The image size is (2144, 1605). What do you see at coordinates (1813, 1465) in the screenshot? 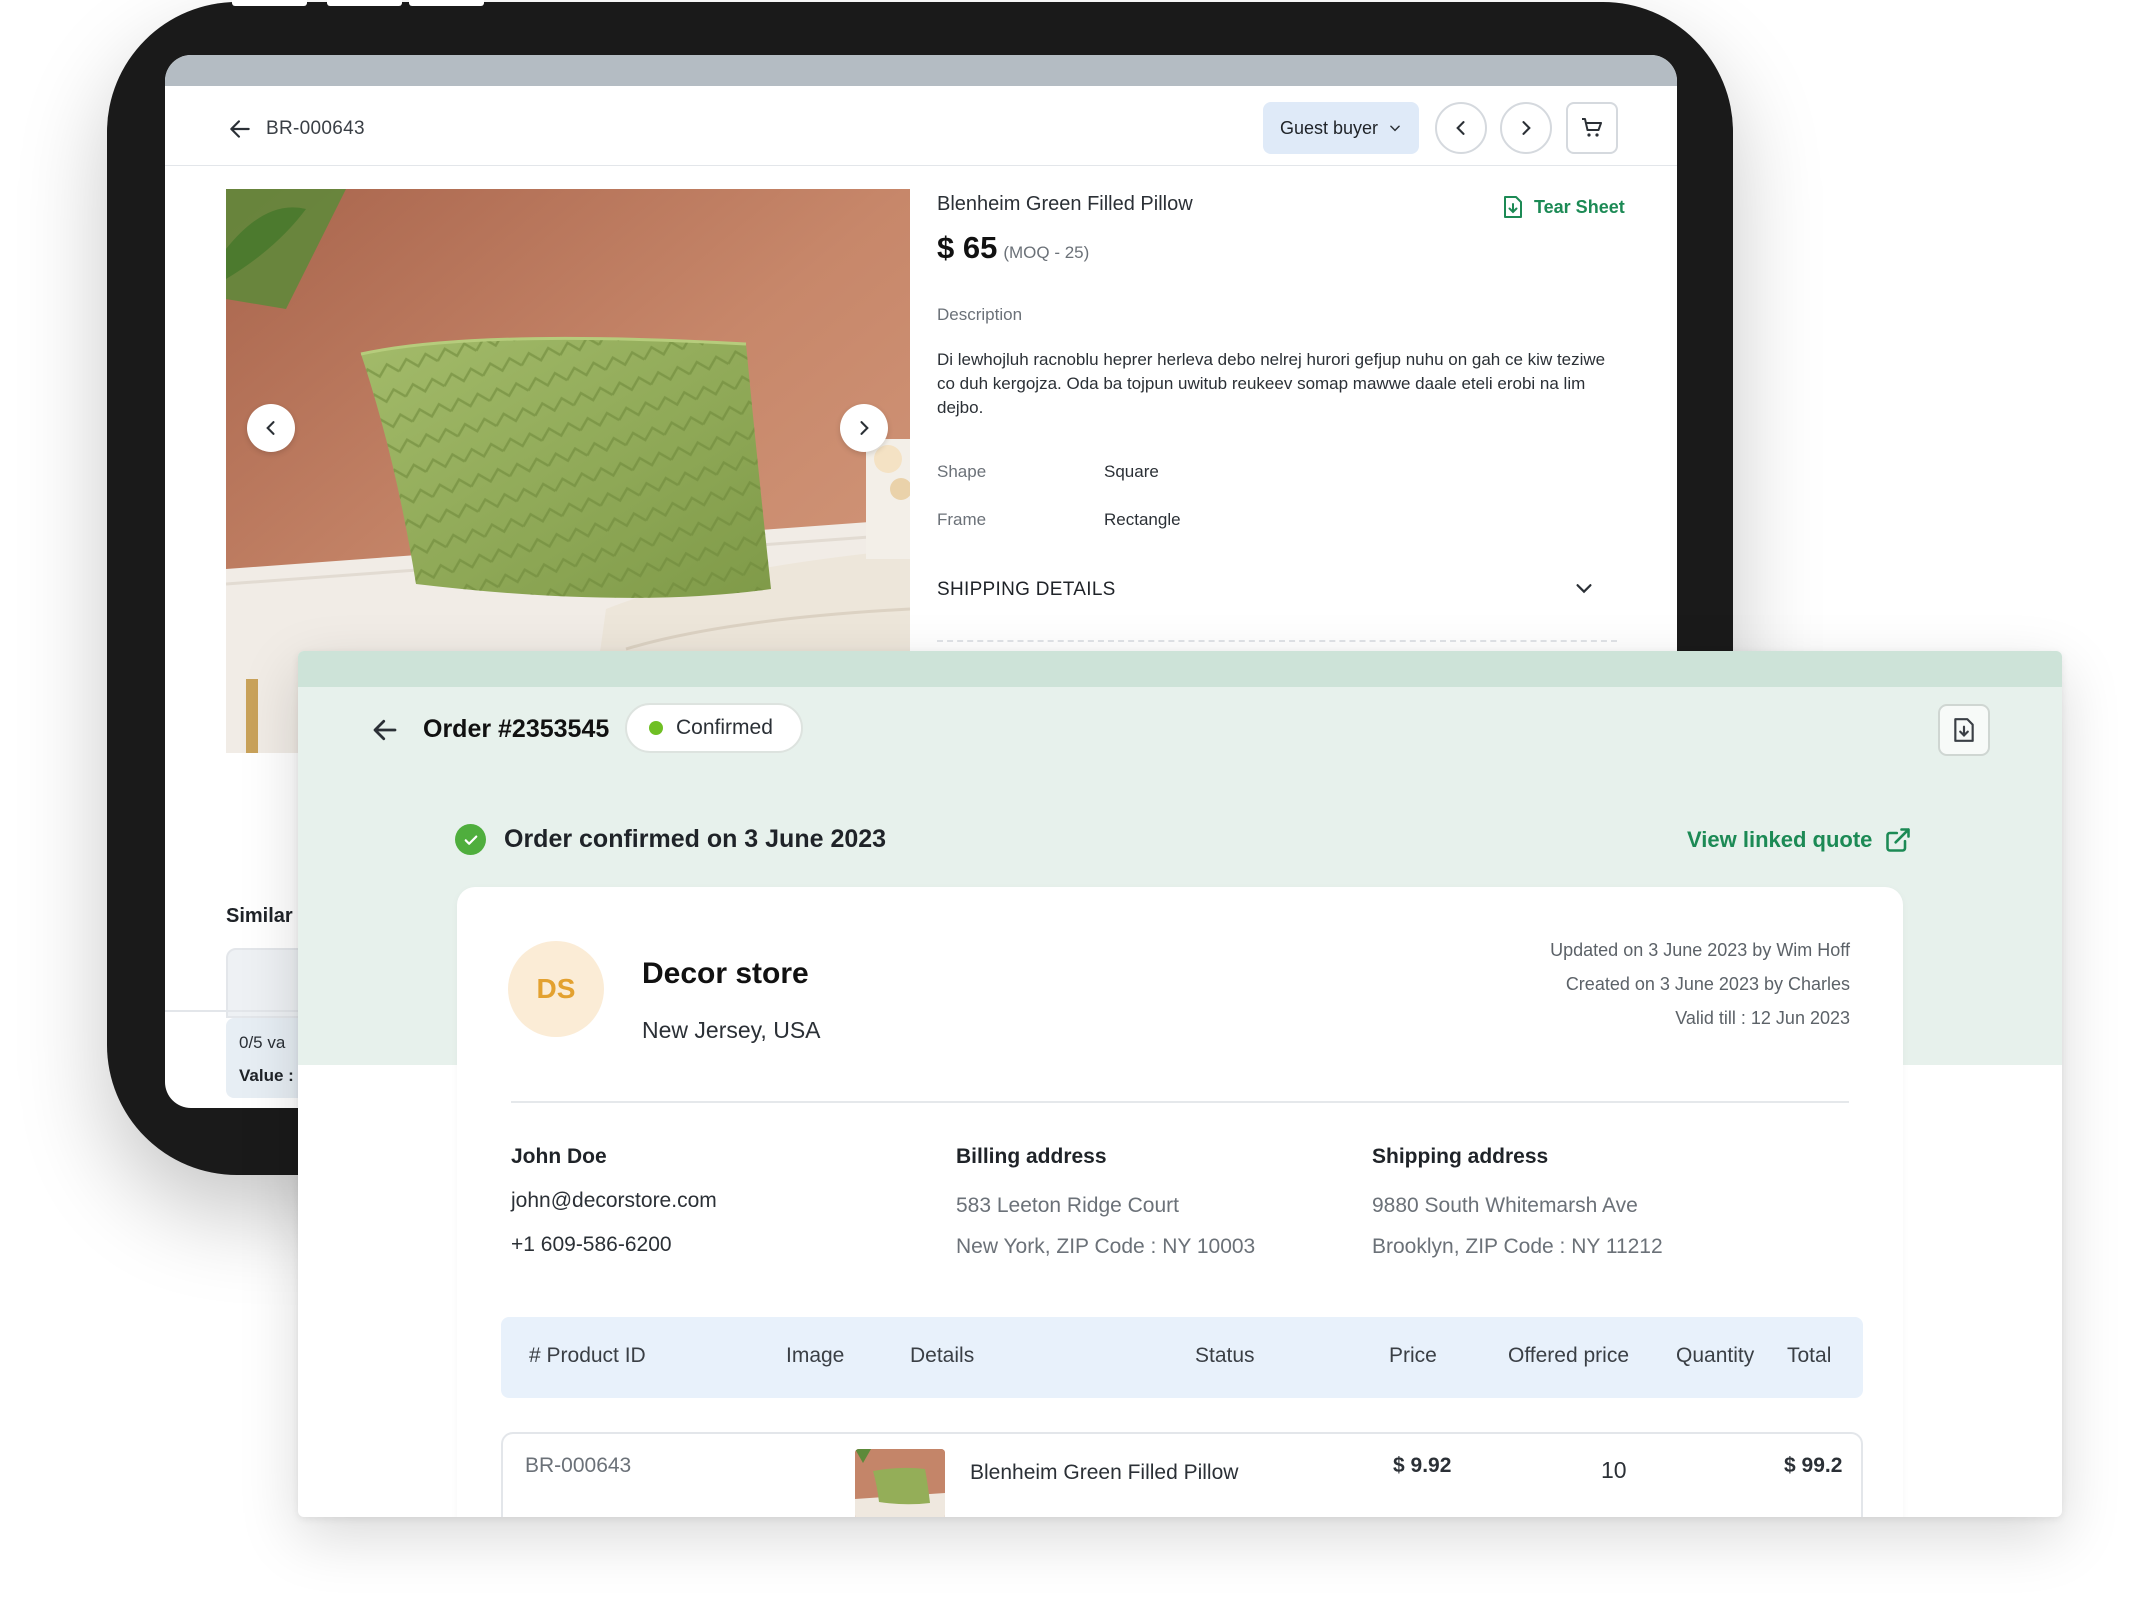
I see `total-cell: $ 99.2` at bounding box center [1813, 1465].